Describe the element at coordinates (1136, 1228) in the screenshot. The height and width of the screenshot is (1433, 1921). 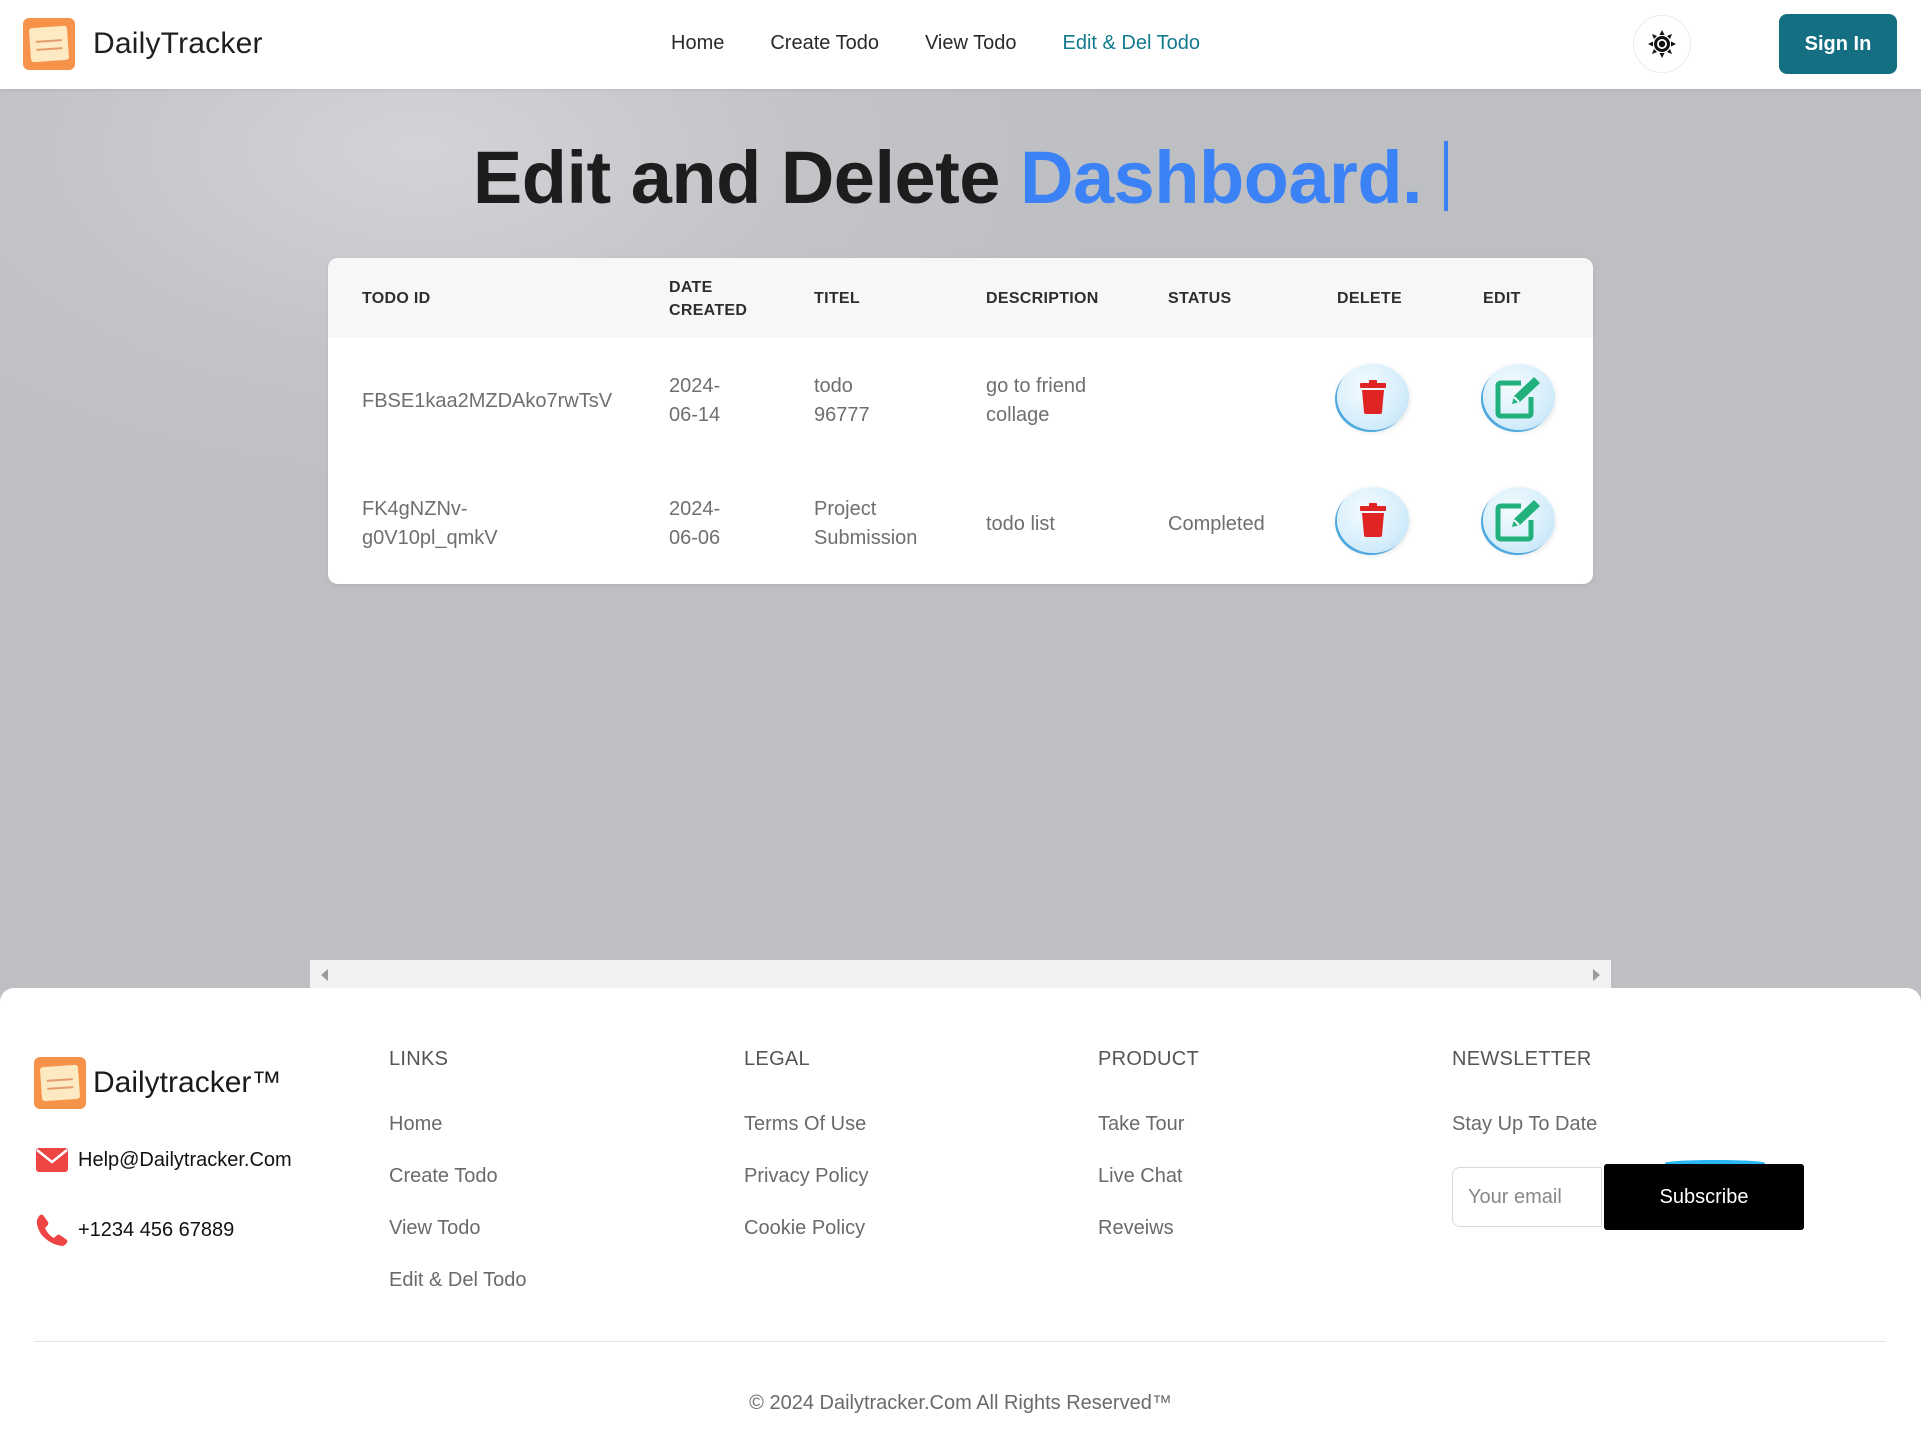
I see `footer-link-reviews: Reveiws` at that location.